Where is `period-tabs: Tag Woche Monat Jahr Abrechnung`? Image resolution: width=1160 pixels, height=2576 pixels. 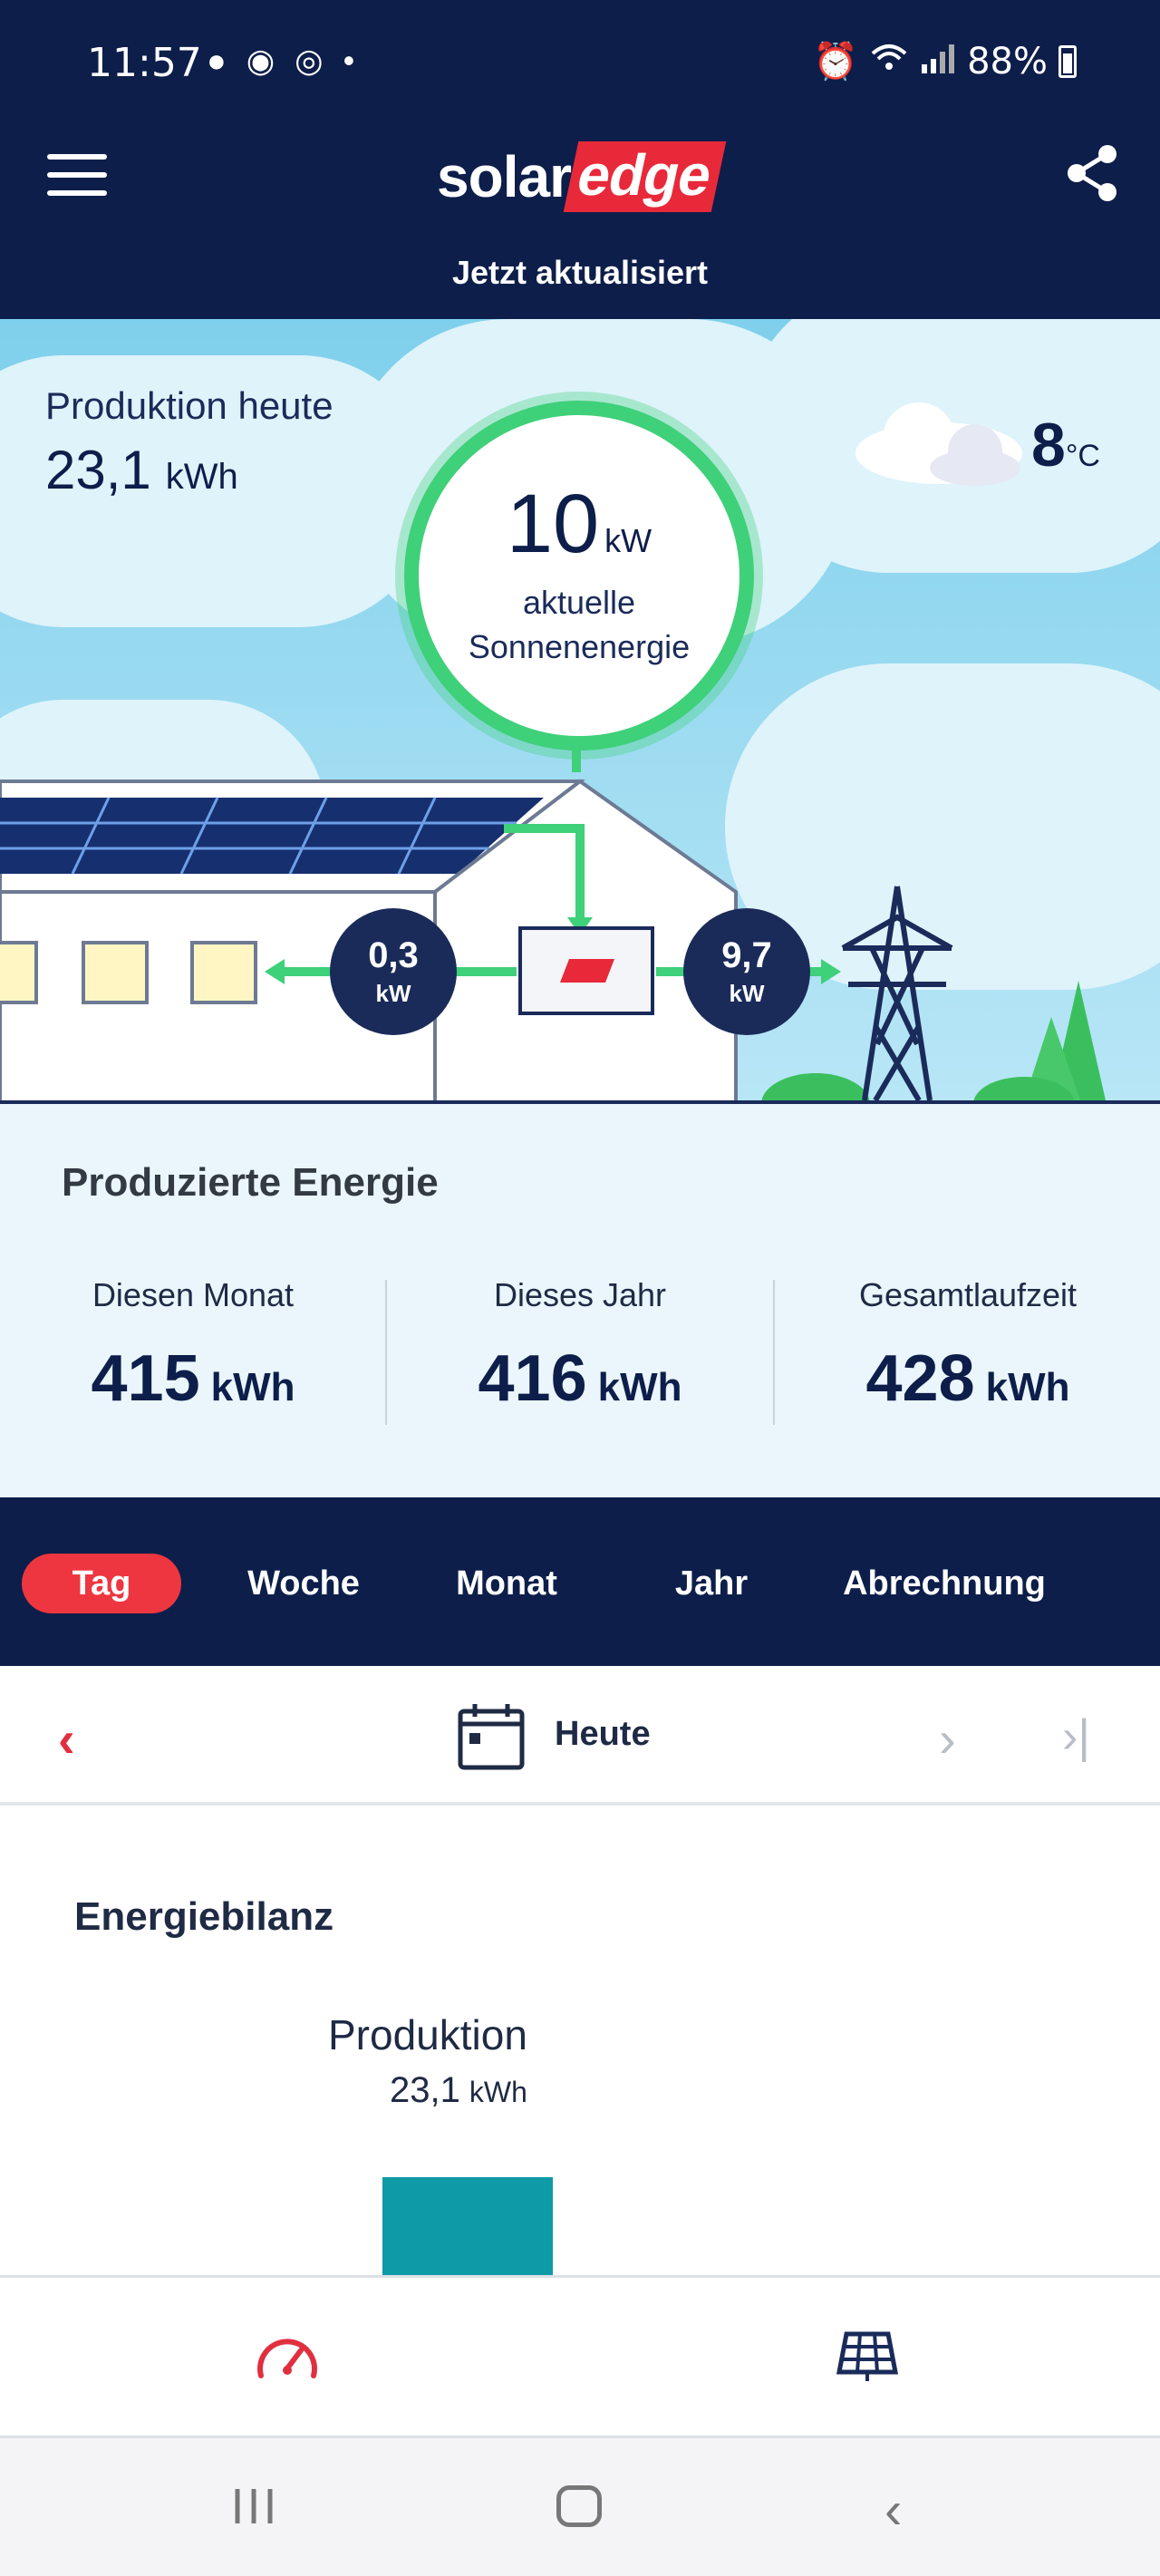 period-tabs: Tag Woche Monat Jahr Abrechnung is located at coordinates (580, 1581).